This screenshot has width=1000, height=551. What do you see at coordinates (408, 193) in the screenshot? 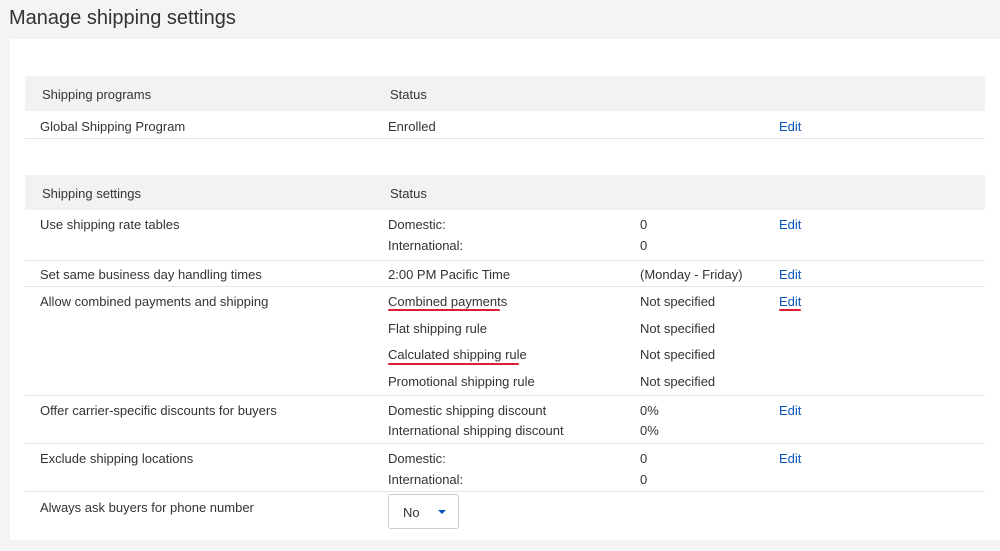
I see `settings-header-status: Status` at bounding box center [408, 193].